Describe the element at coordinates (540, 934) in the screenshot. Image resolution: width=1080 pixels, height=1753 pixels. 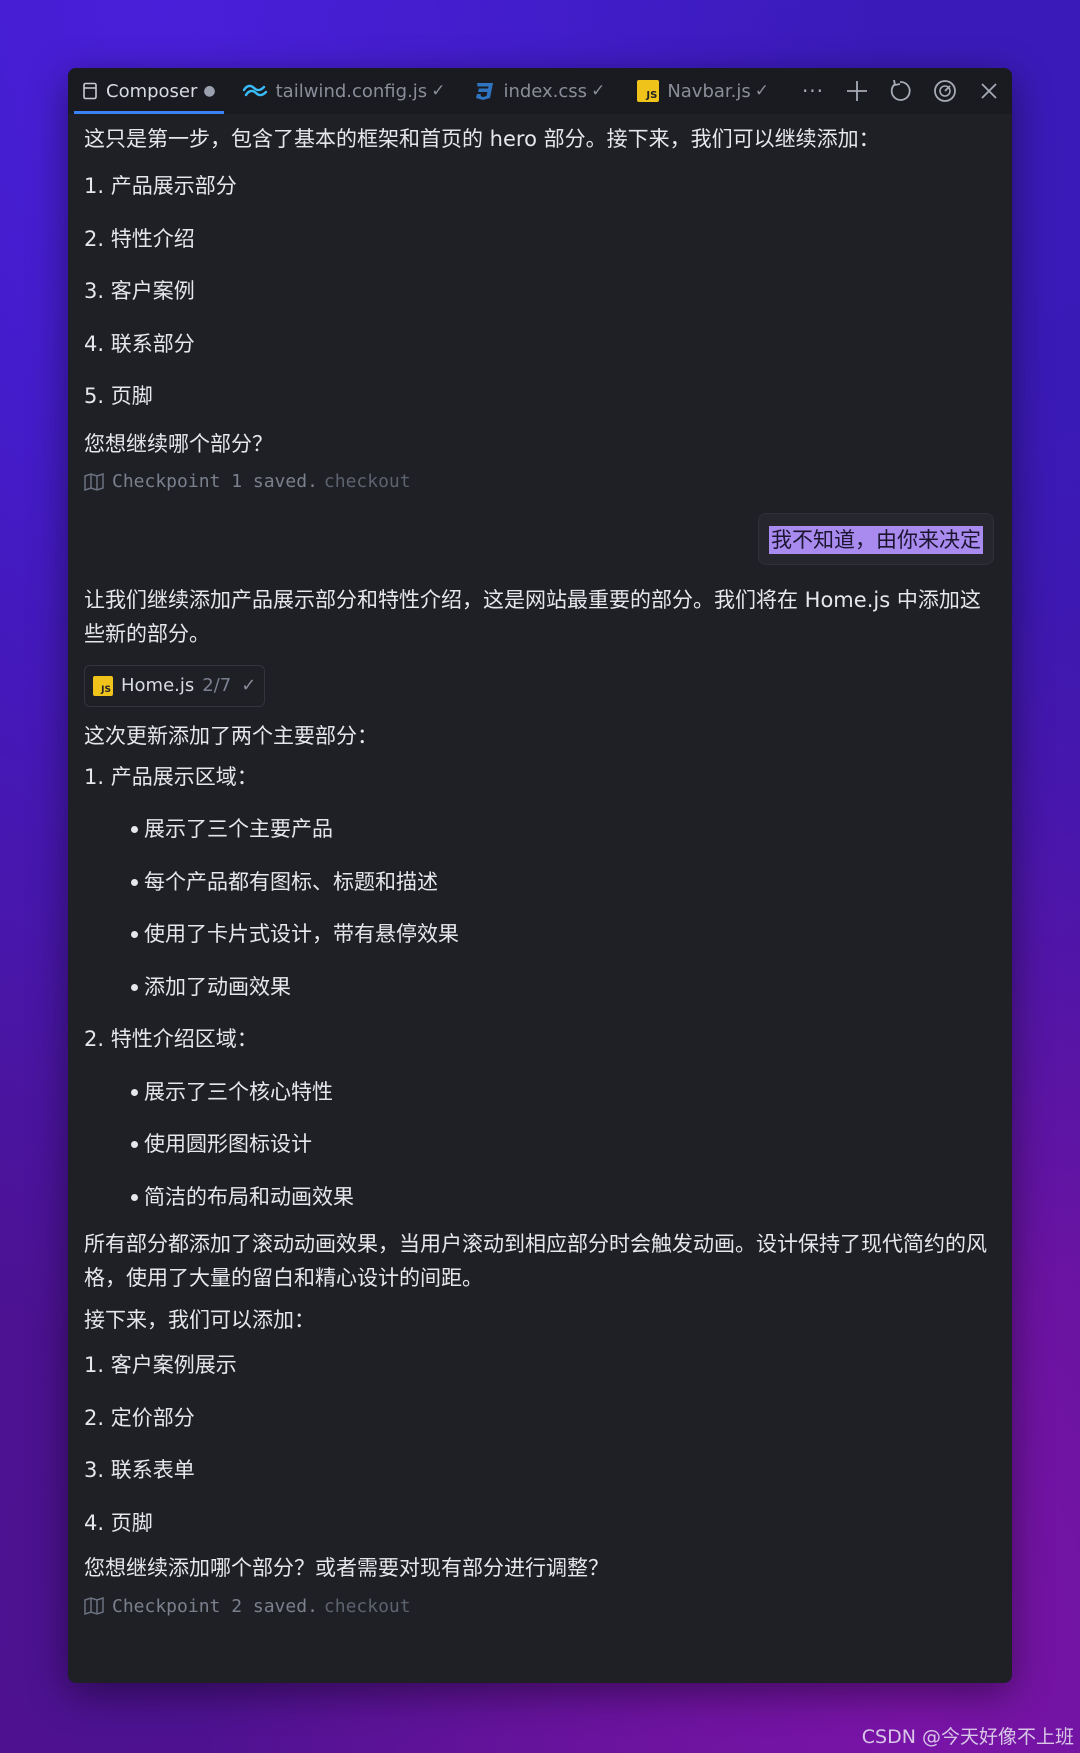
I see `list-item: 使用了卡片式设计，带有悬停效果` at that location.